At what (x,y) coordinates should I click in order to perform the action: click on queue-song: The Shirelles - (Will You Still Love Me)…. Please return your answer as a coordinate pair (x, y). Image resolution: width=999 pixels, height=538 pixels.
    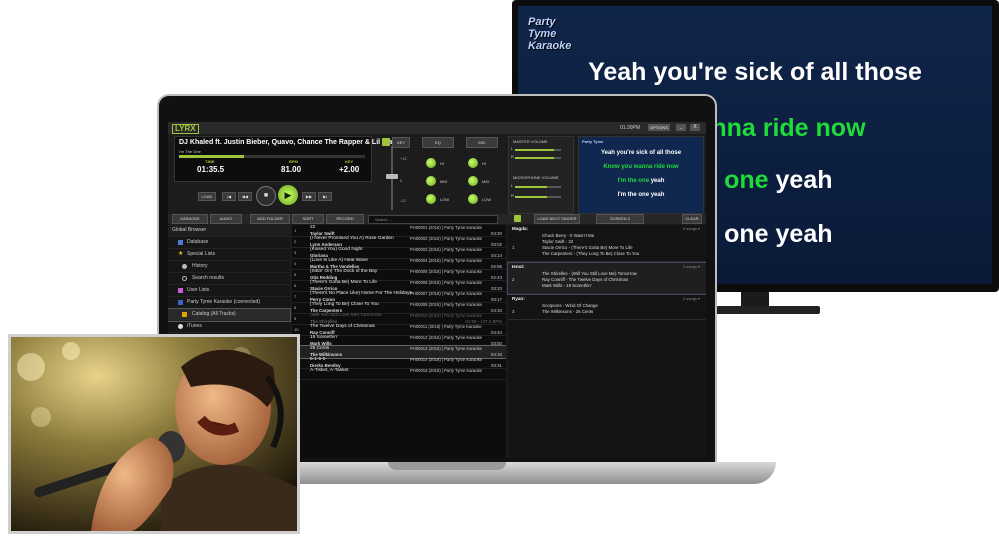
    Looking at the image, I should click on (589, 273).